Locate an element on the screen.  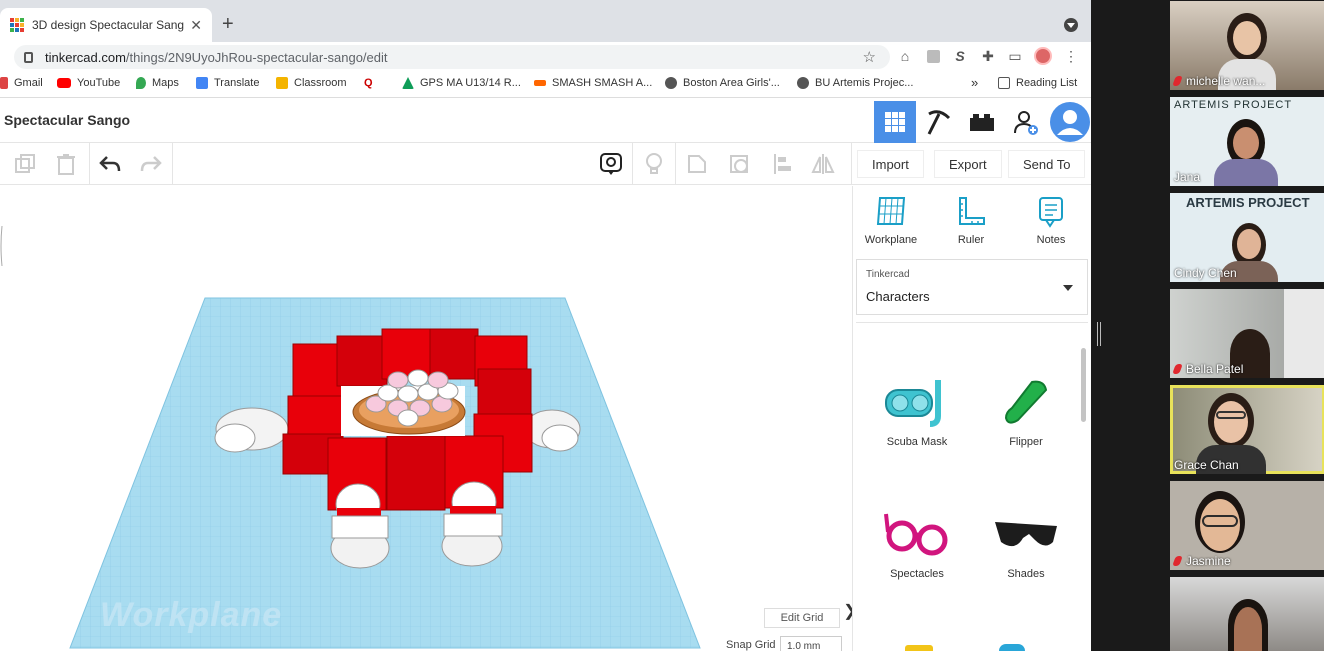
import-button: Import is located at coordinates (890, 164).